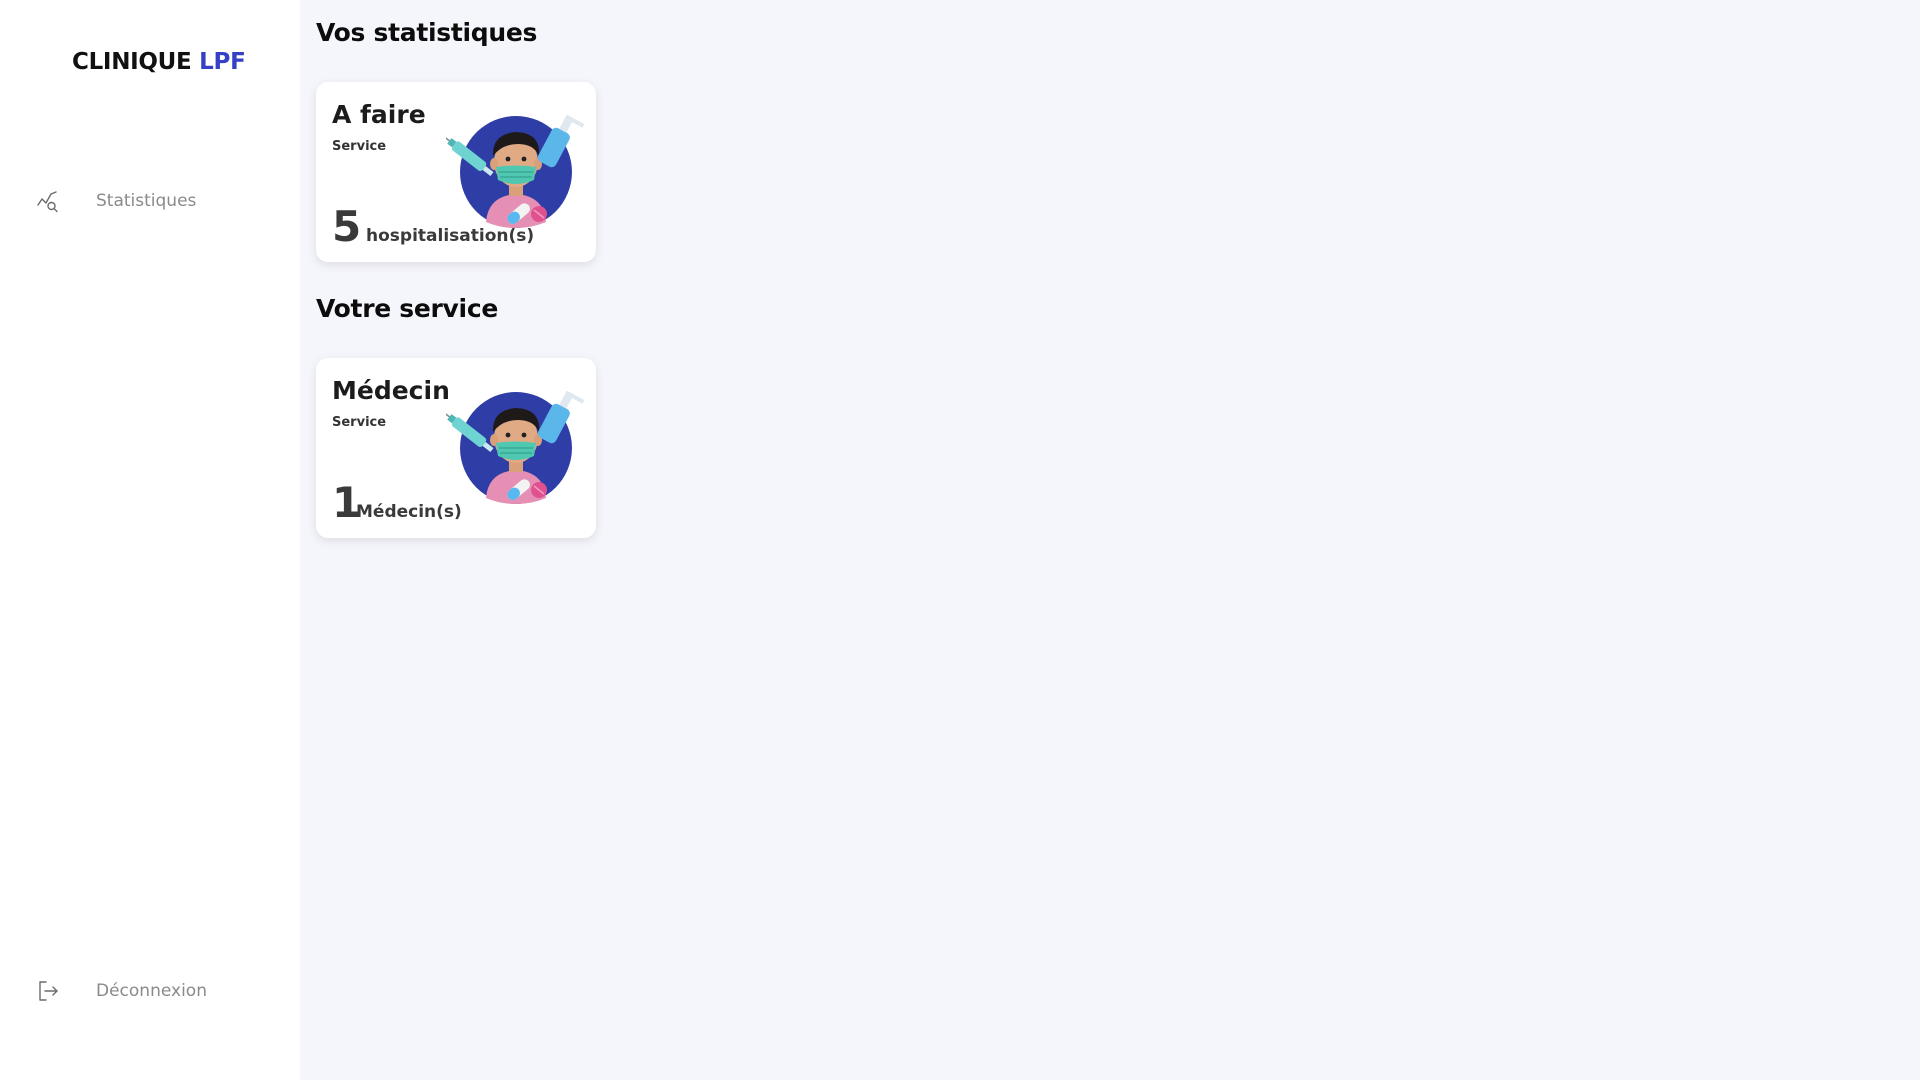  What do you see at coordinates (132, 62) in the screenshot?
I see `brand-name: CLINIQUE` at bounding box center [132, 62].